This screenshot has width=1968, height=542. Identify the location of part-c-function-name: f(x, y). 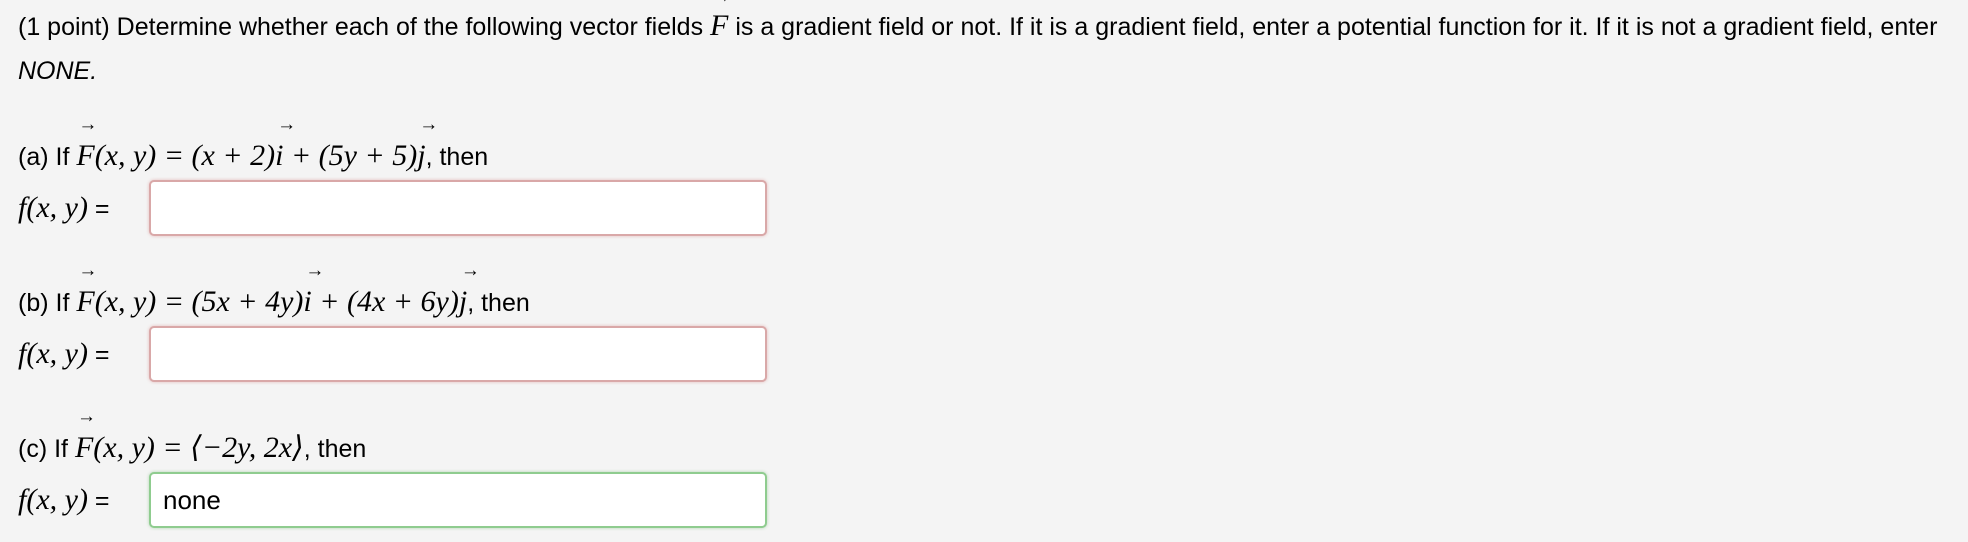
(53, 499).